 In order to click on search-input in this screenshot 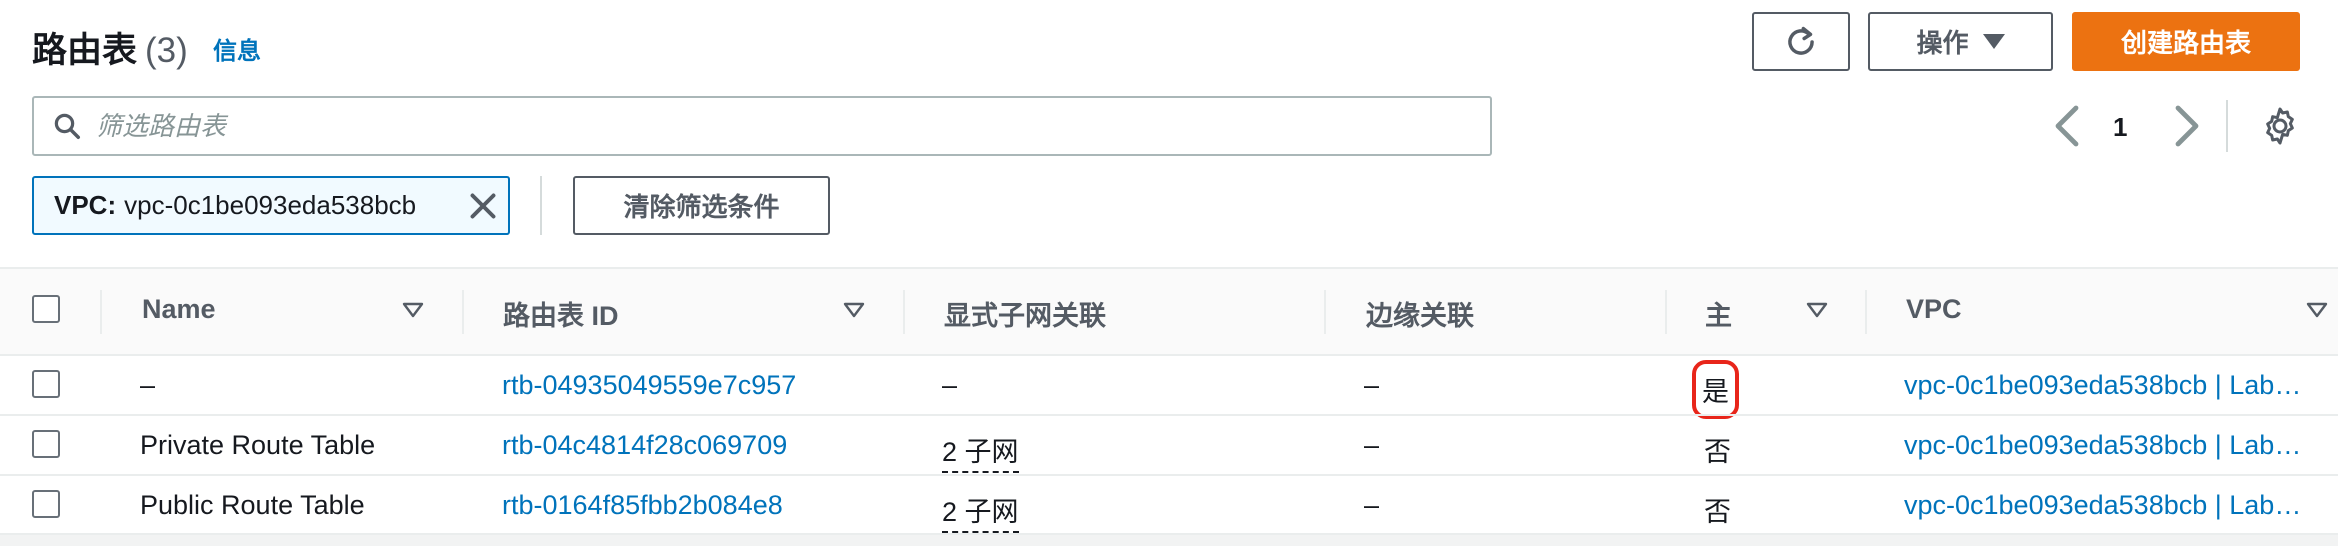, I will do `click(746, 126)`.